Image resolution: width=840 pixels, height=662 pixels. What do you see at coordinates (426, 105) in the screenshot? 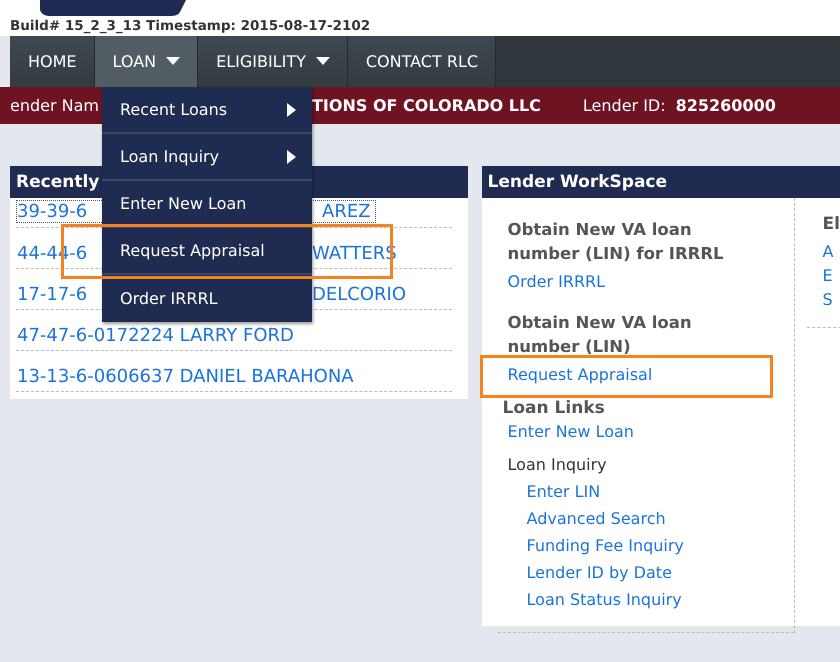
I see `lender-name-value: TIONS OF COLORADO LLC` at bounding box center [426, 105].